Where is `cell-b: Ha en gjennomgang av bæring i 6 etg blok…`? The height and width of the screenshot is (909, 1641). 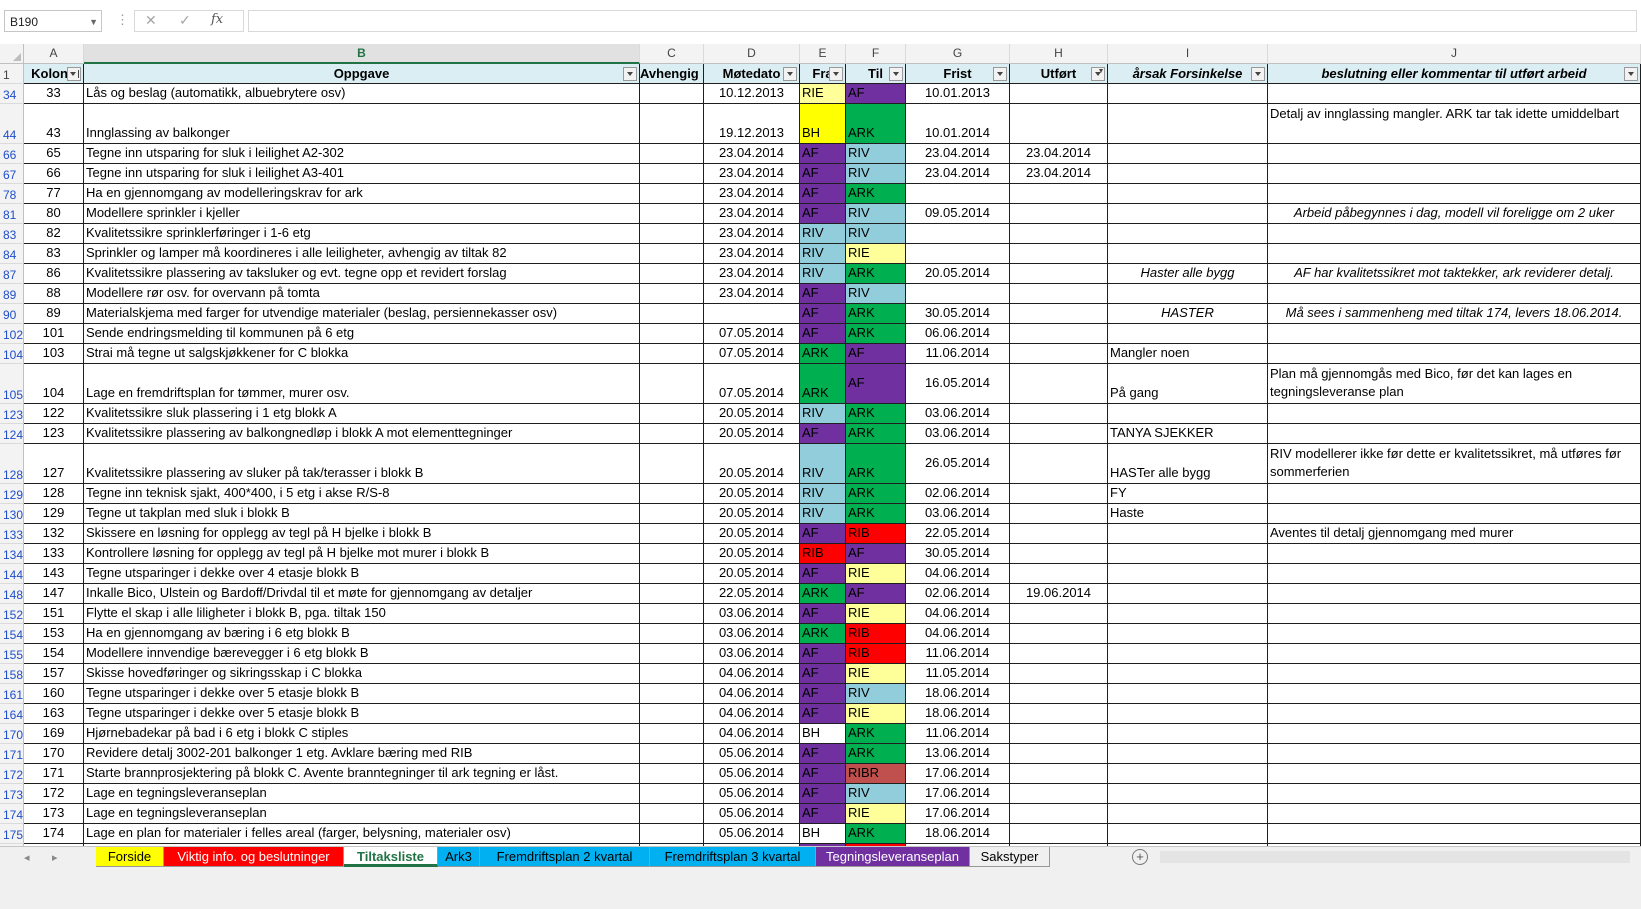
cell-b: Ha en gjennomgang av bæring i 6 etg blok… is located at coordinates (362, 634).